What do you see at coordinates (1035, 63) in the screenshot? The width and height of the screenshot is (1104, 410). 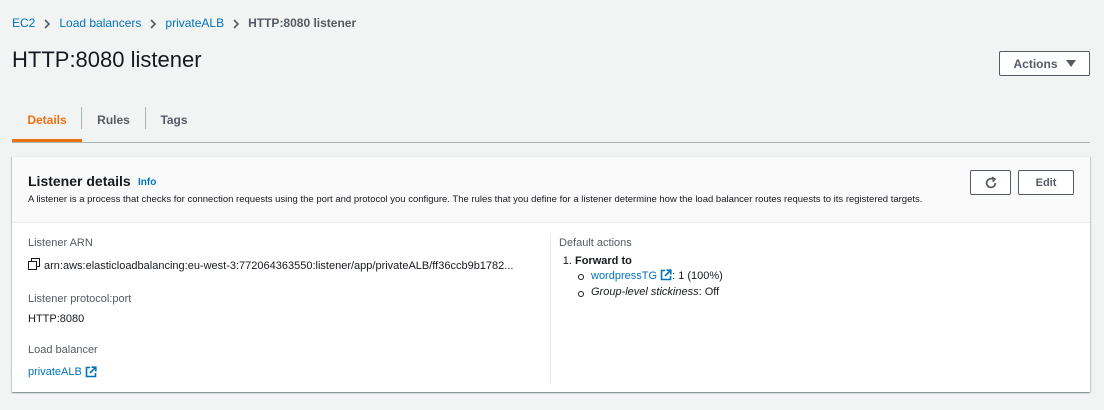 I see `actions-button-label: Actions` at bounding box center [1035, 63].